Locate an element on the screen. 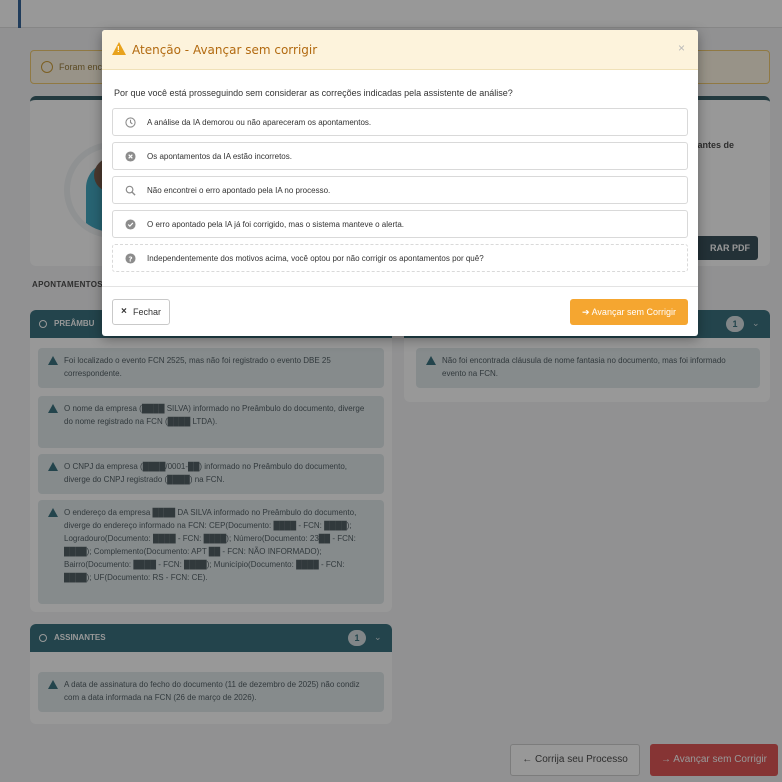  modal-advance-button: ➔ Avançar sem Corrigir is located at coordinates (629, 312).